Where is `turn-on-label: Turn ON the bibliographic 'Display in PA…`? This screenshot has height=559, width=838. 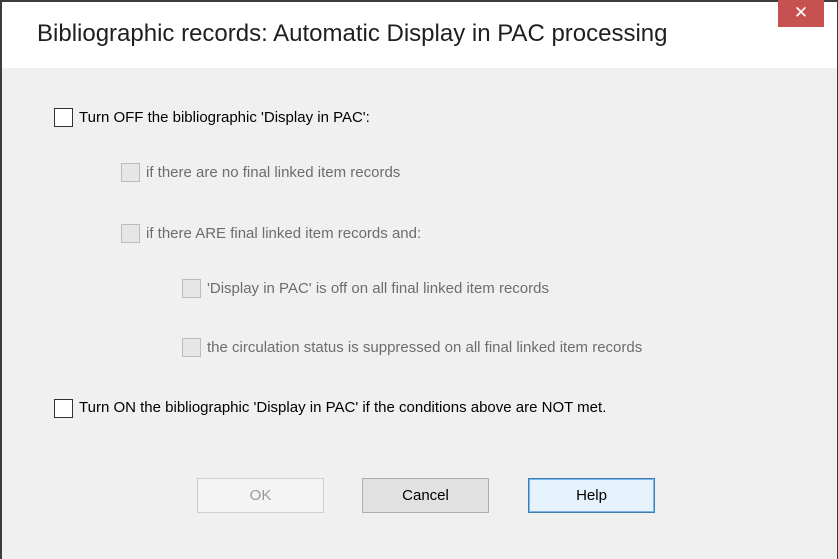 turn-on-label: Turn ON the bibliographic 'Display in PA… is located at coordinates (343, 407).